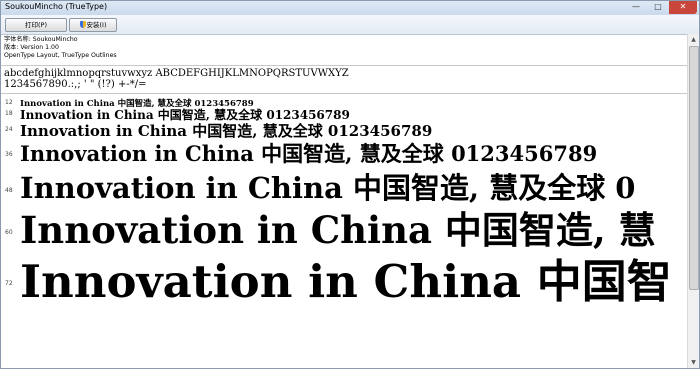 The height and width of the screenshot is (369, 700). Describe the element at coordinates (636, 7) in the screenshot. I see `minimize-icon: —` at that location.